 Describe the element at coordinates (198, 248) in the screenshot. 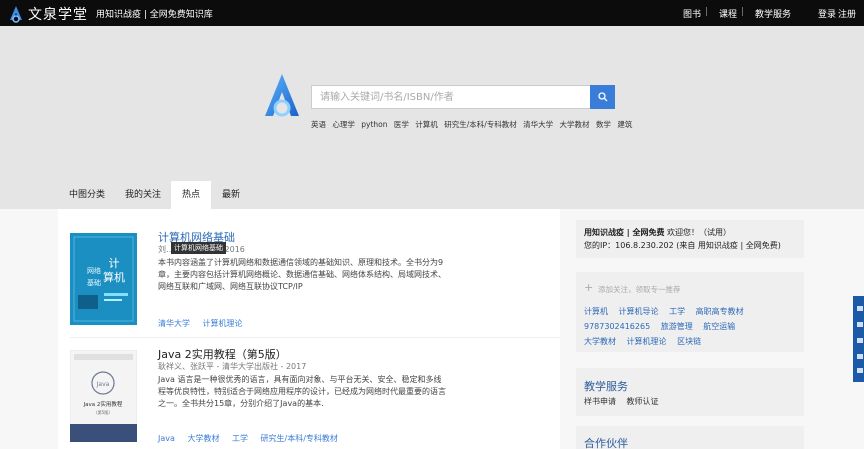

I see `title-tooltip: 计算机网络基础` at that location.